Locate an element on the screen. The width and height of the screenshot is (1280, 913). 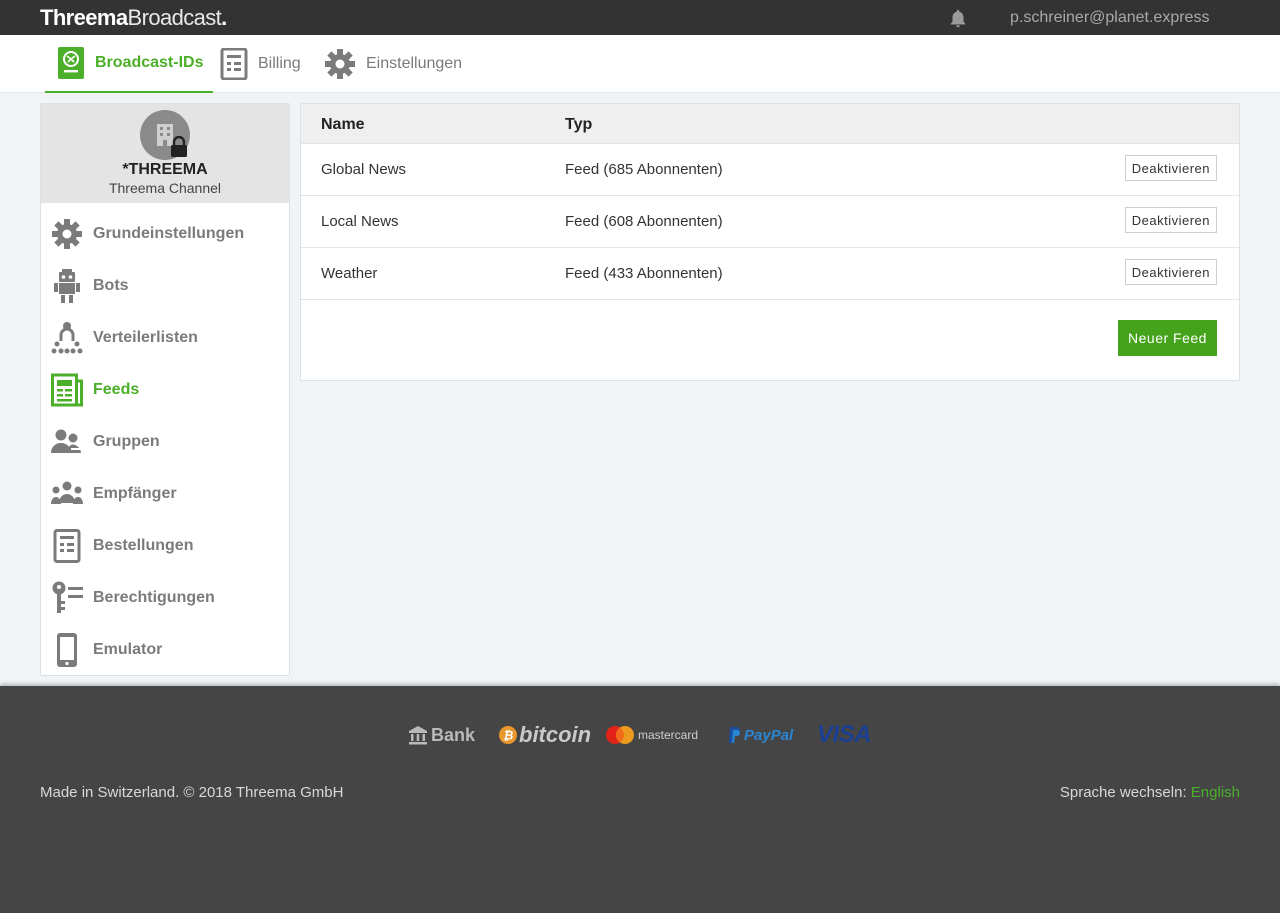
payment-bitcoin: ₿ bitcoin is located at coordinates (545, 735).